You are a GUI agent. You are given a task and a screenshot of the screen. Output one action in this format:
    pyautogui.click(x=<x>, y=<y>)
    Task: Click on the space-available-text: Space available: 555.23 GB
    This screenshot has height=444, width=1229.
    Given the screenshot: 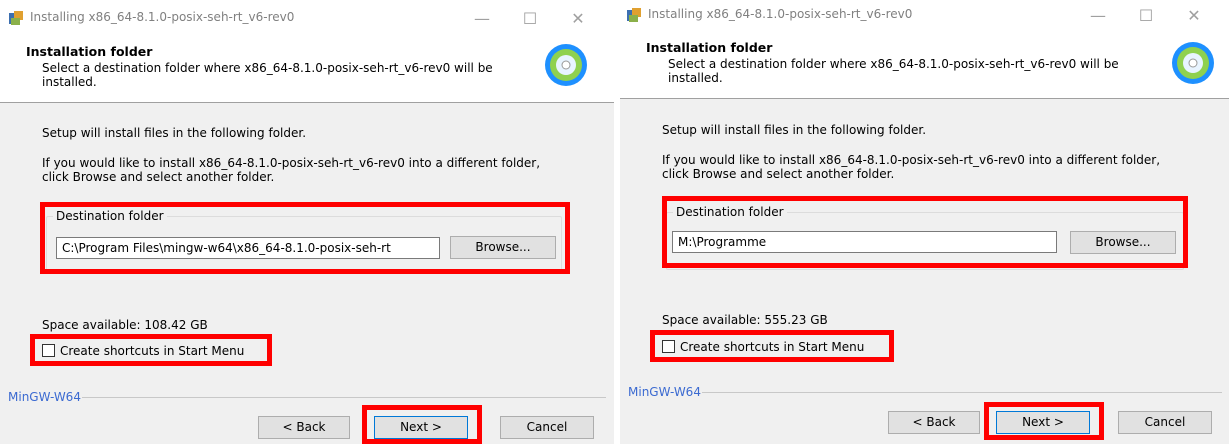 What is the action you would take?
    pyautogui.click(x=745, y=320)
    